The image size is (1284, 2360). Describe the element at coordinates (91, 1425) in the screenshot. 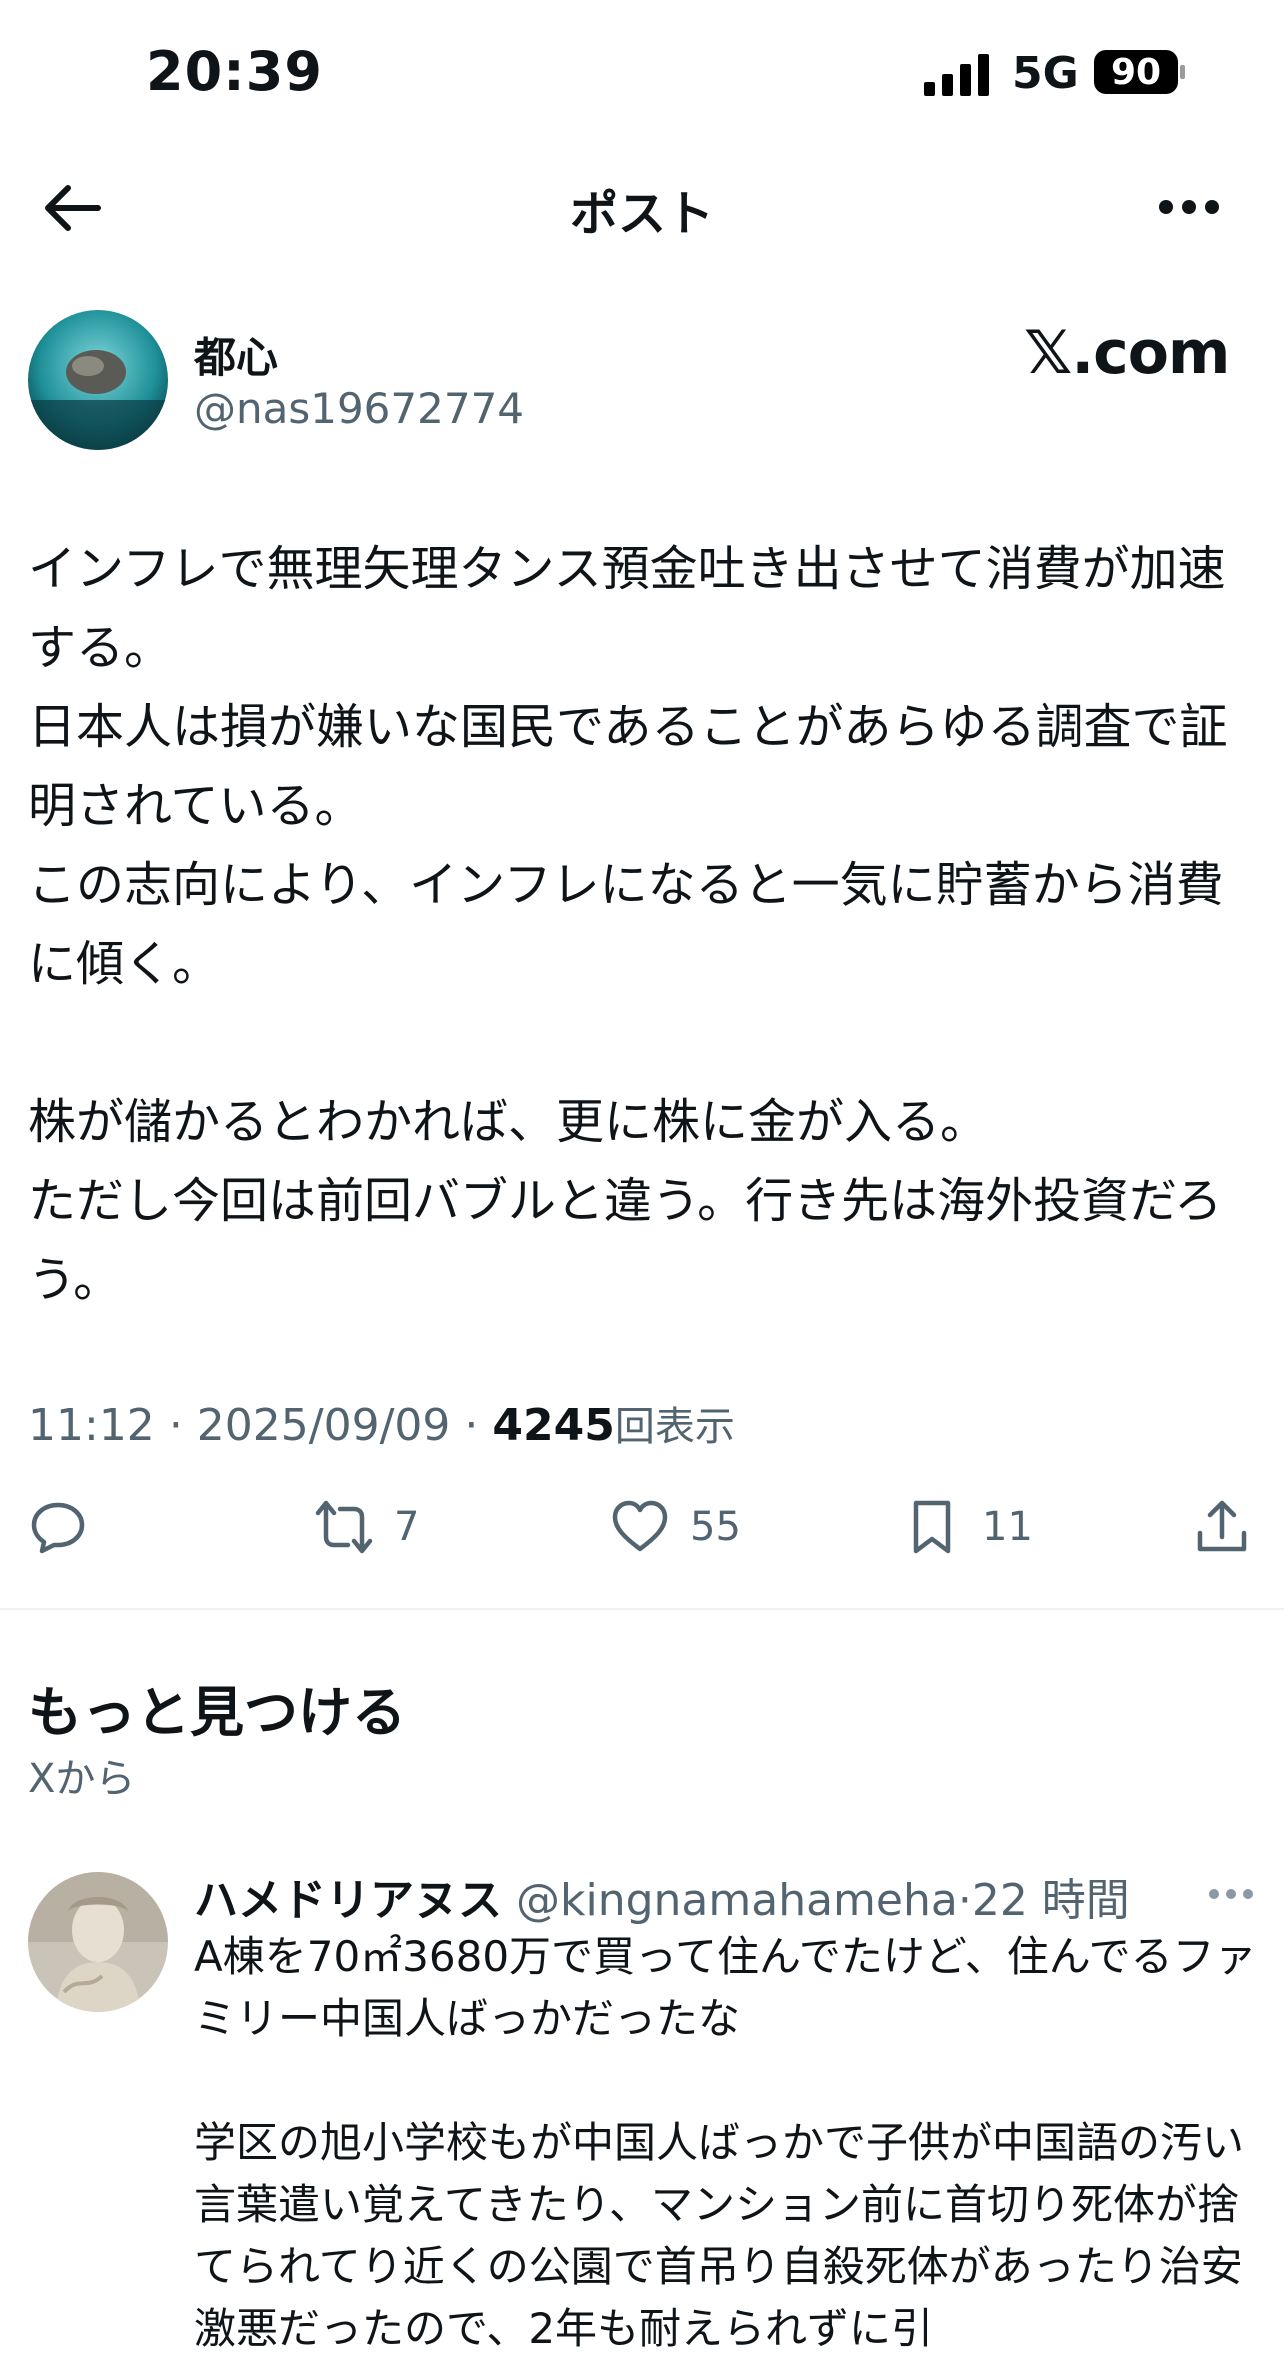

I see `post-time: 11:12` at that location.